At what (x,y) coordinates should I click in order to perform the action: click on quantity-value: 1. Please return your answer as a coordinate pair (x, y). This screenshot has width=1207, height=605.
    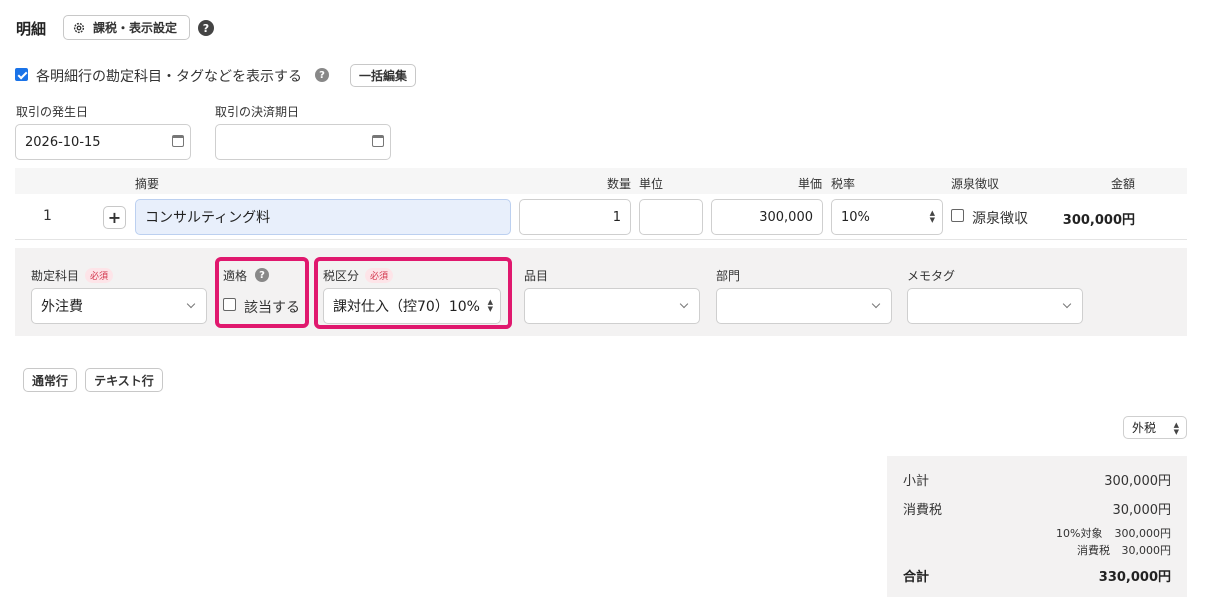
    Looking at the image, I should click on (616, 217).